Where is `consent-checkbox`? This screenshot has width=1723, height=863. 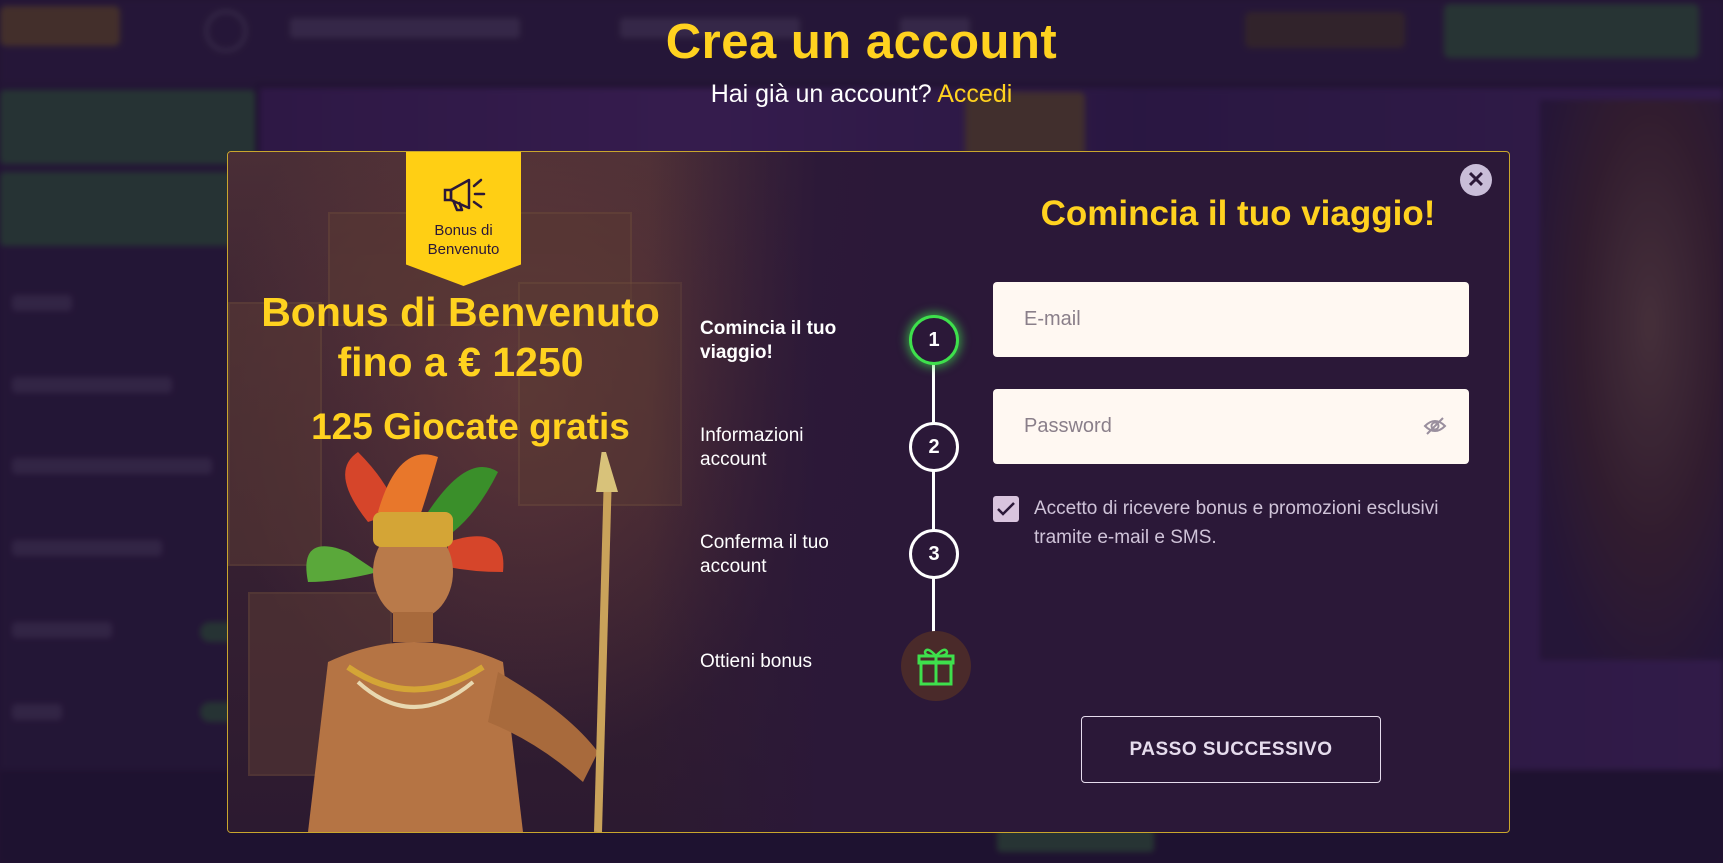 consent-checkbox is located at coordinates (1006, 509).